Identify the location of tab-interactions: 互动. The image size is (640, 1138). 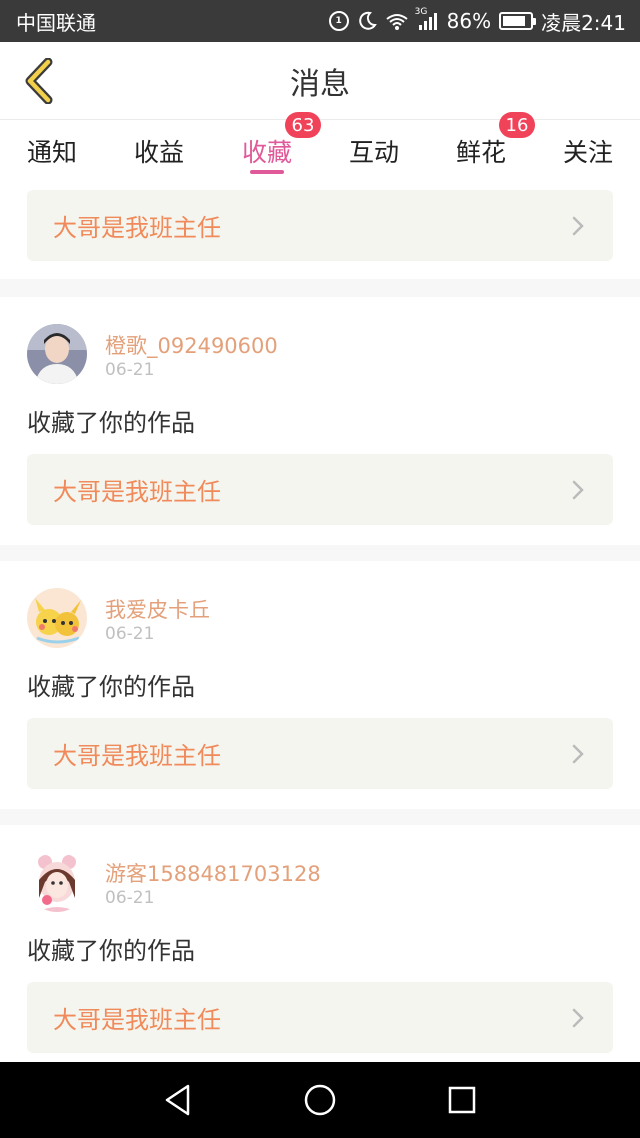
(374, 151).